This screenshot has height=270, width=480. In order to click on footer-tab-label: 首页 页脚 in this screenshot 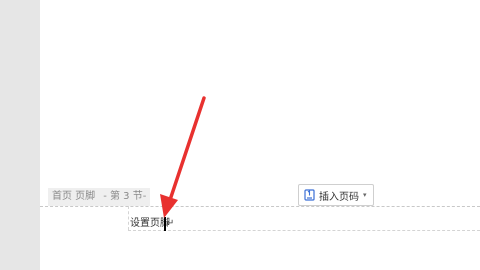, I will do `click(74, 196)`.